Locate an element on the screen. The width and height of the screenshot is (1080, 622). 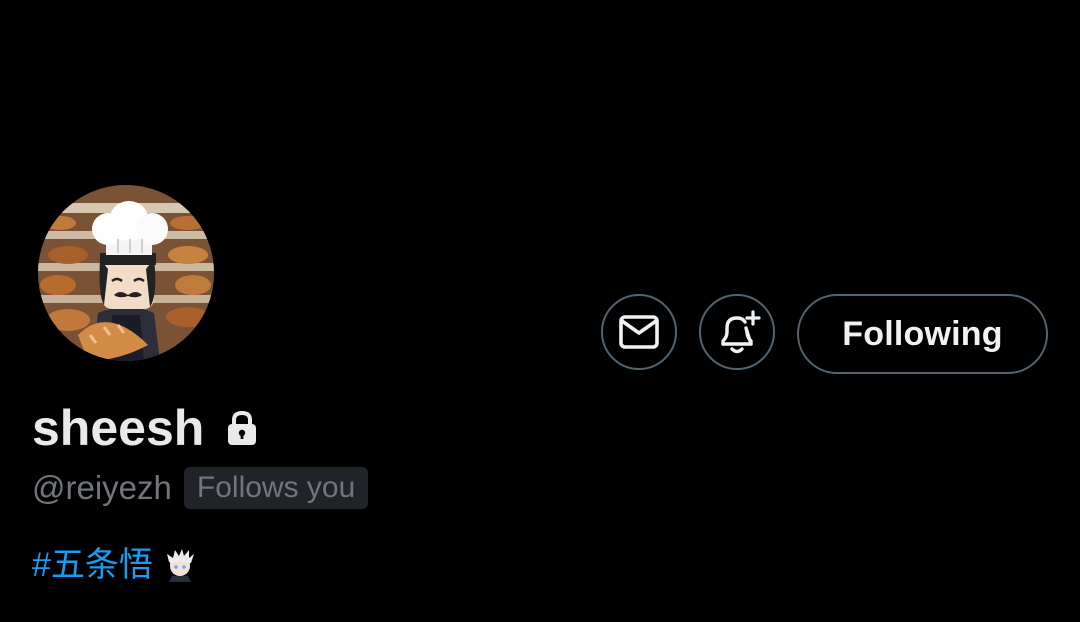
following-button: Following is located at coordinates (922, 334).